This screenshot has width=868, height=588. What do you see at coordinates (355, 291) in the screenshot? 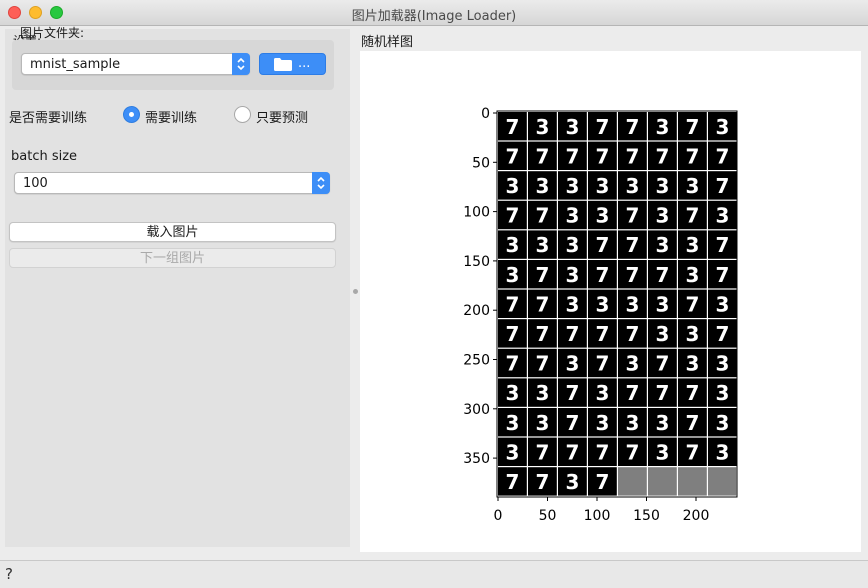
I see `splitter-handle` at bounding box center [355, 291].